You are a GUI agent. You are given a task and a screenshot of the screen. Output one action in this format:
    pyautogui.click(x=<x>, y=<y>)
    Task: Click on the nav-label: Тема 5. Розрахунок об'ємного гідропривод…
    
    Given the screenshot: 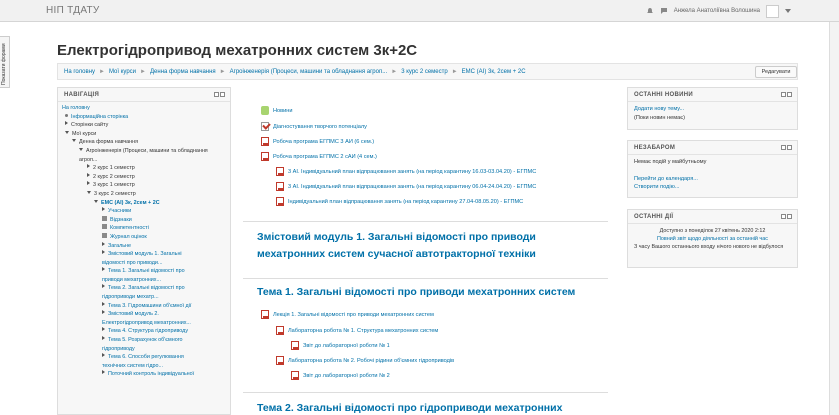 What is the action you would take?
    pyautogui.click(x=142, y=344)
    